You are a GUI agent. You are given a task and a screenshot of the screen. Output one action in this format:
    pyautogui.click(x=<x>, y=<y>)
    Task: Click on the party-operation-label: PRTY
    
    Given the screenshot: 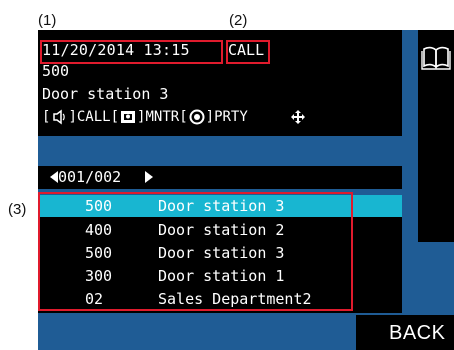 What is the action you would take?
    pyautogui.click(x=231, y=117)
    